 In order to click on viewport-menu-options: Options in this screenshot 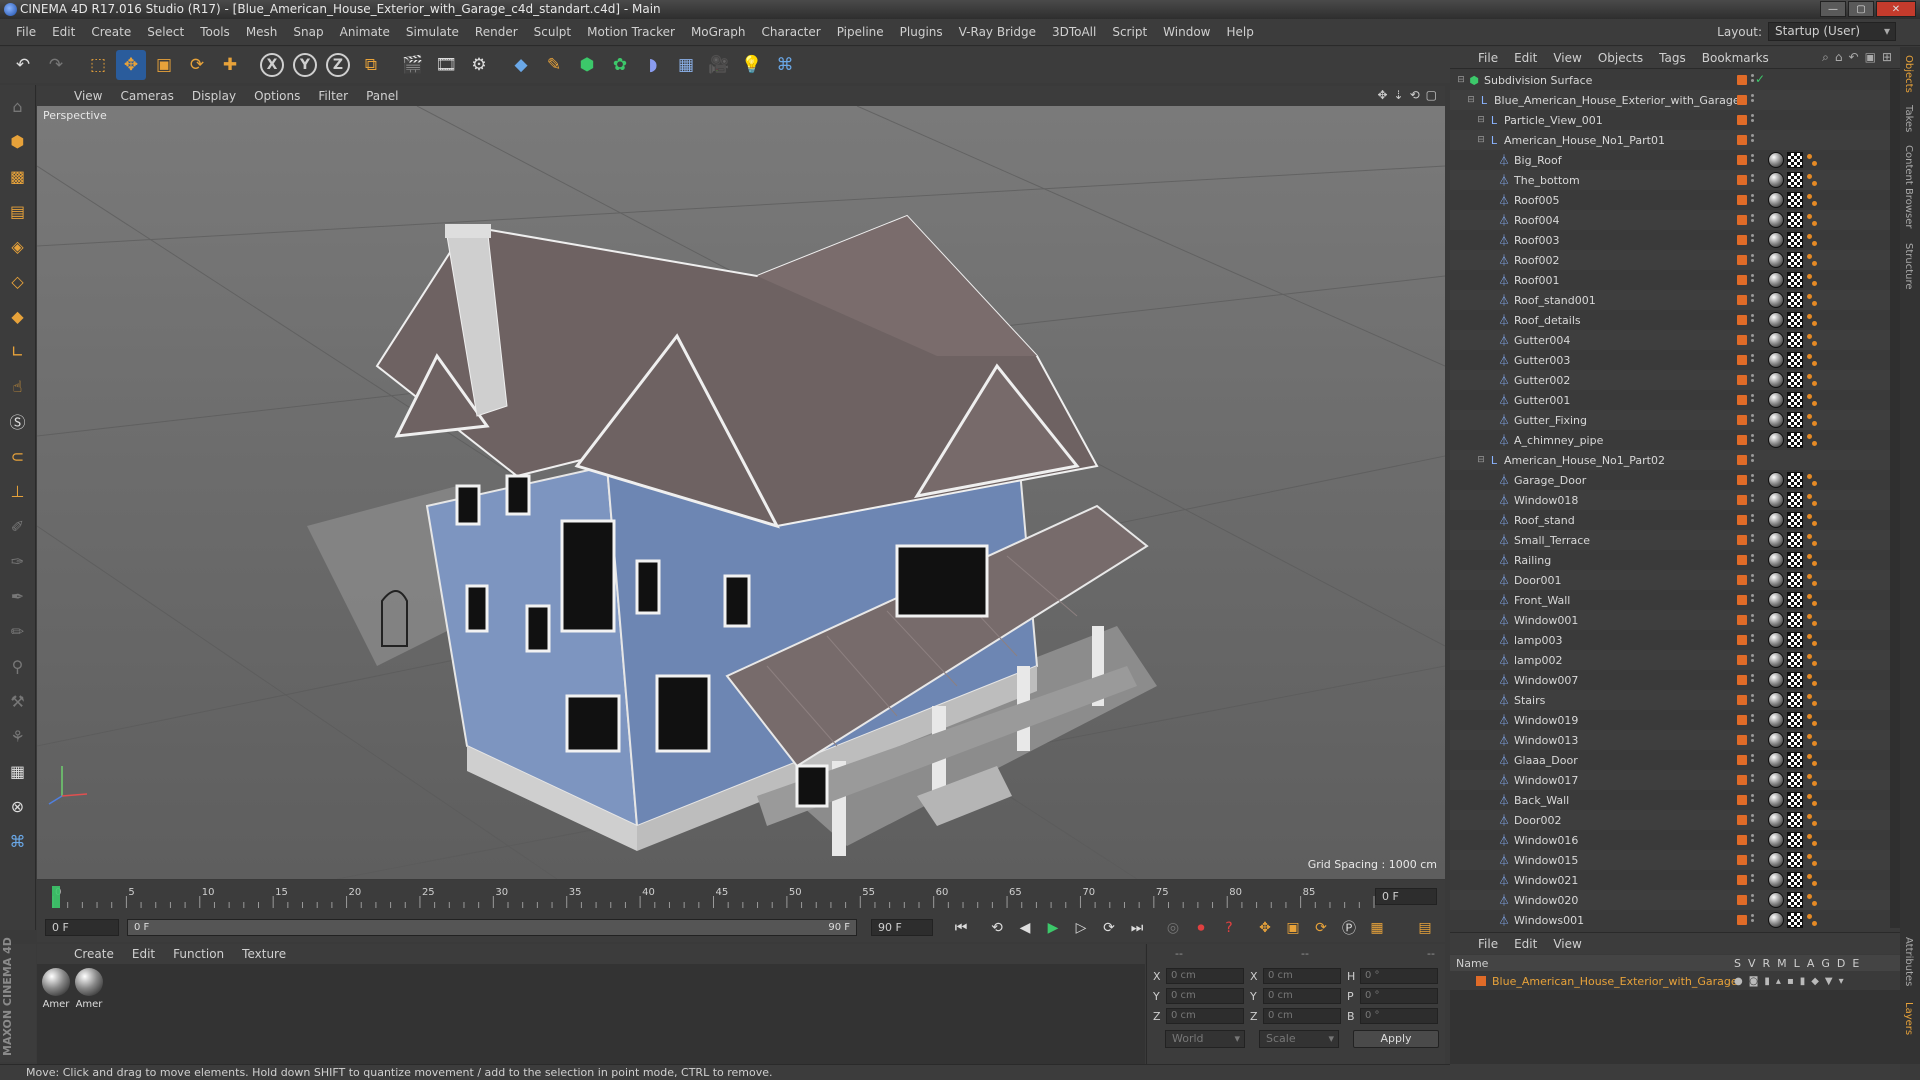, I will do `click(277, 96)`.